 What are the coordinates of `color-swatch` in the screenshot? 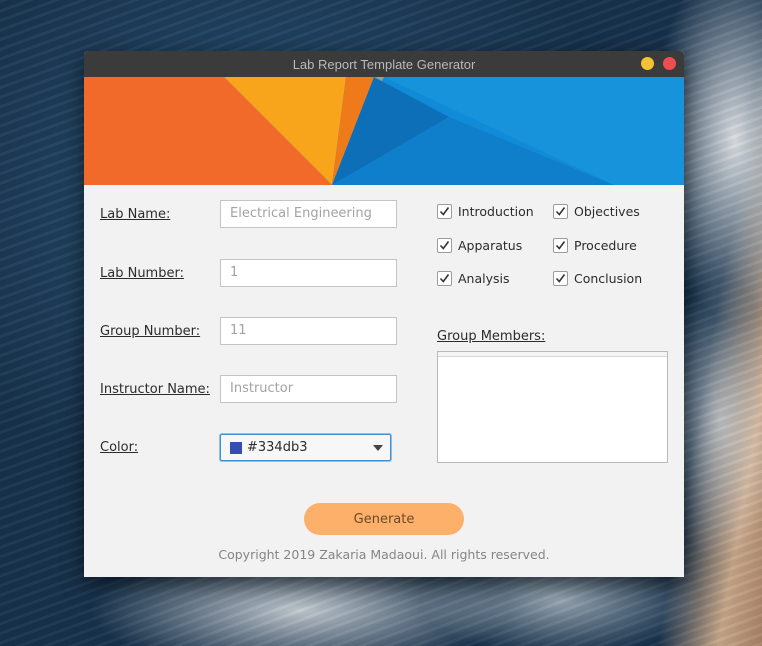 It's located at (236, 447).